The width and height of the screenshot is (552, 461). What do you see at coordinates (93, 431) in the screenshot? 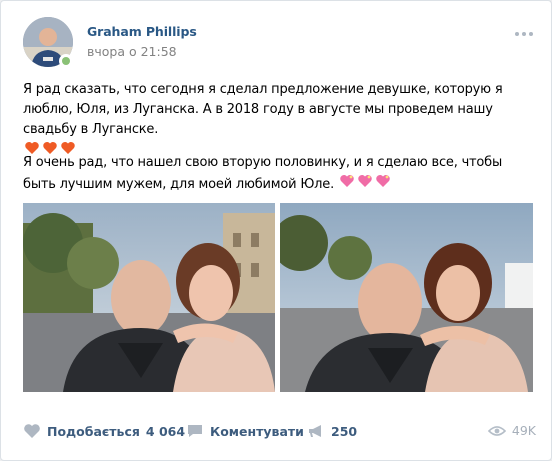
I see `like-label: Подобається` at bounding box center [93, 431].